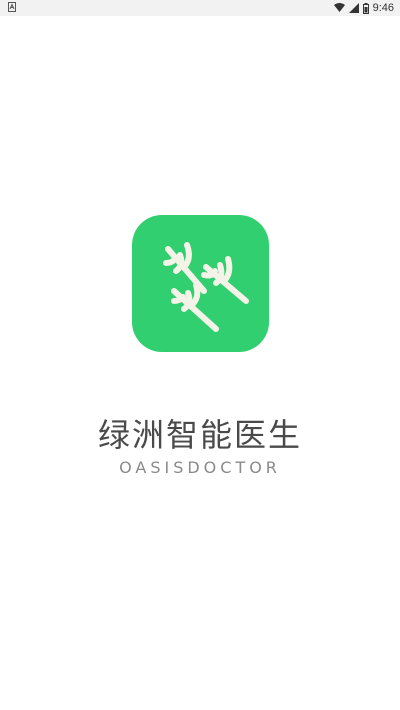  What do you see at coordinates (339, 7) in the screenshot?
I see `wifi-icon` at bounding box center [339, 7].